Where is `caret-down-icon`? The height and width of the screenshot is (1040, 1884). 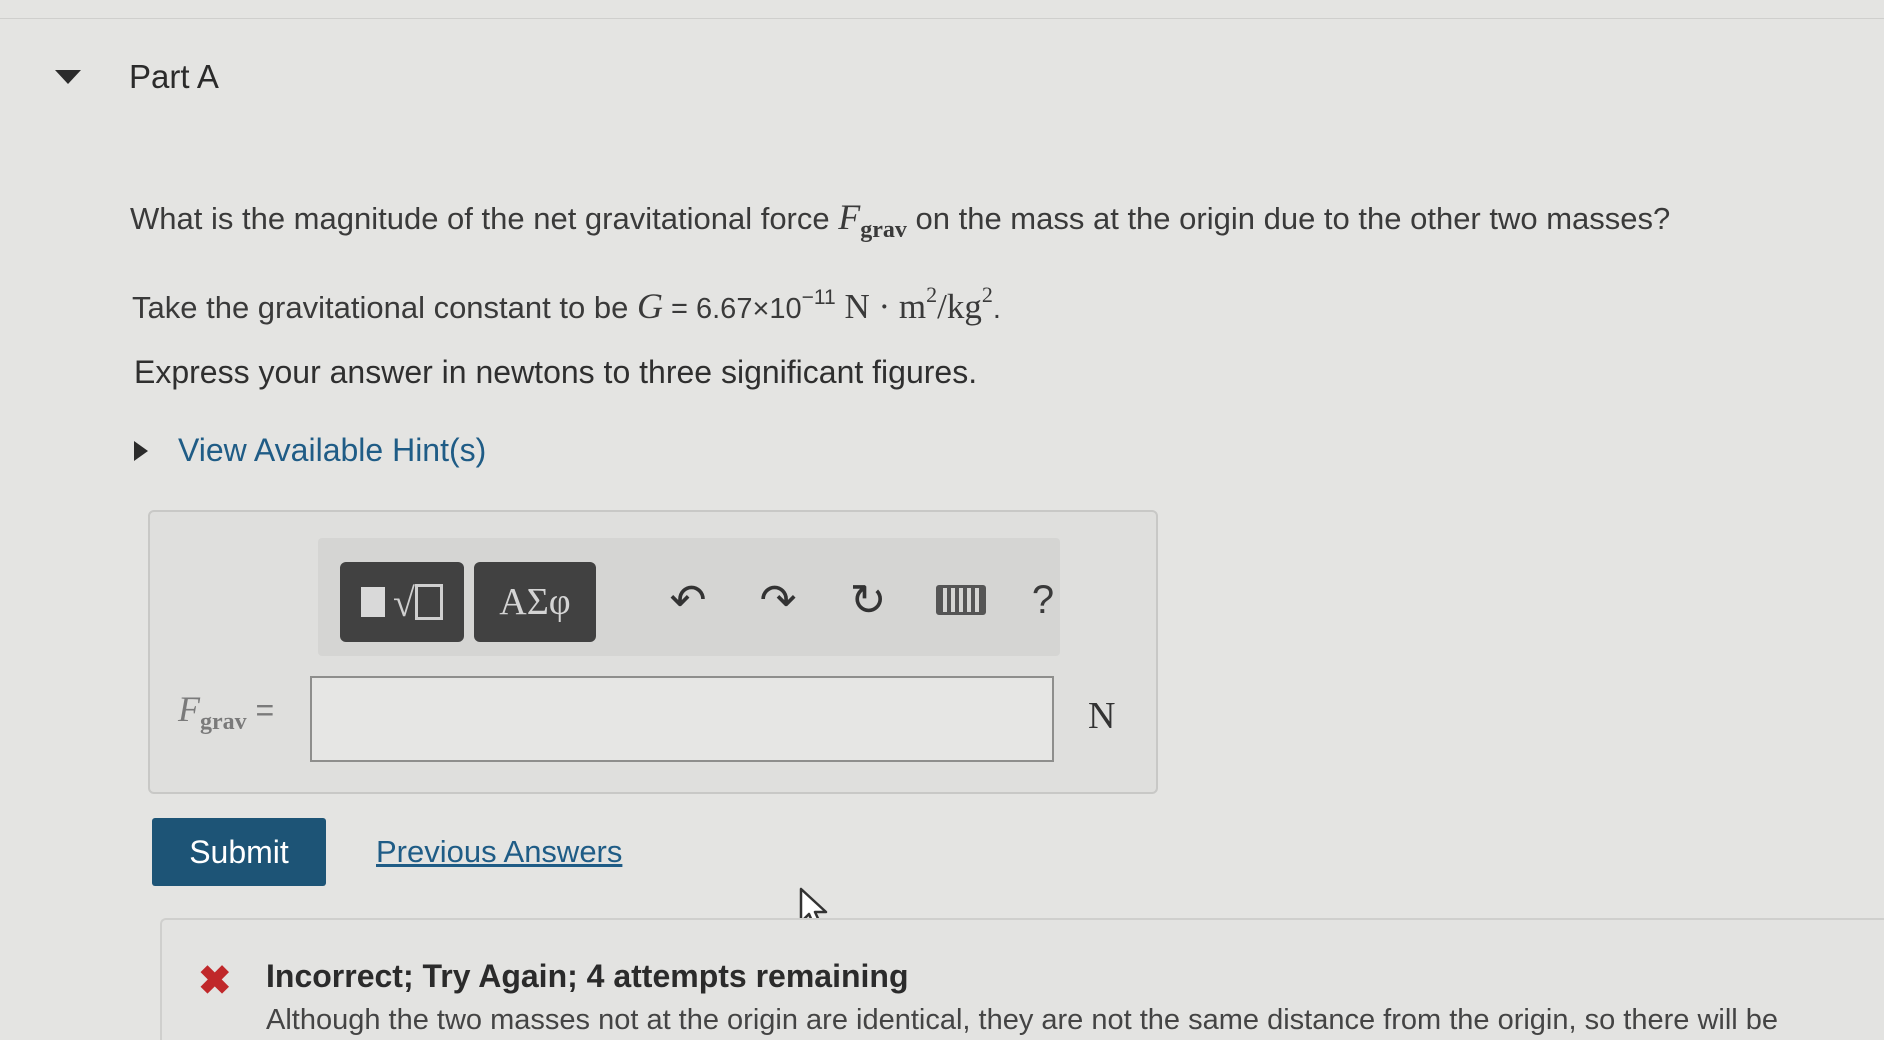 caret-down-icon is located at coordinates (68, 77).